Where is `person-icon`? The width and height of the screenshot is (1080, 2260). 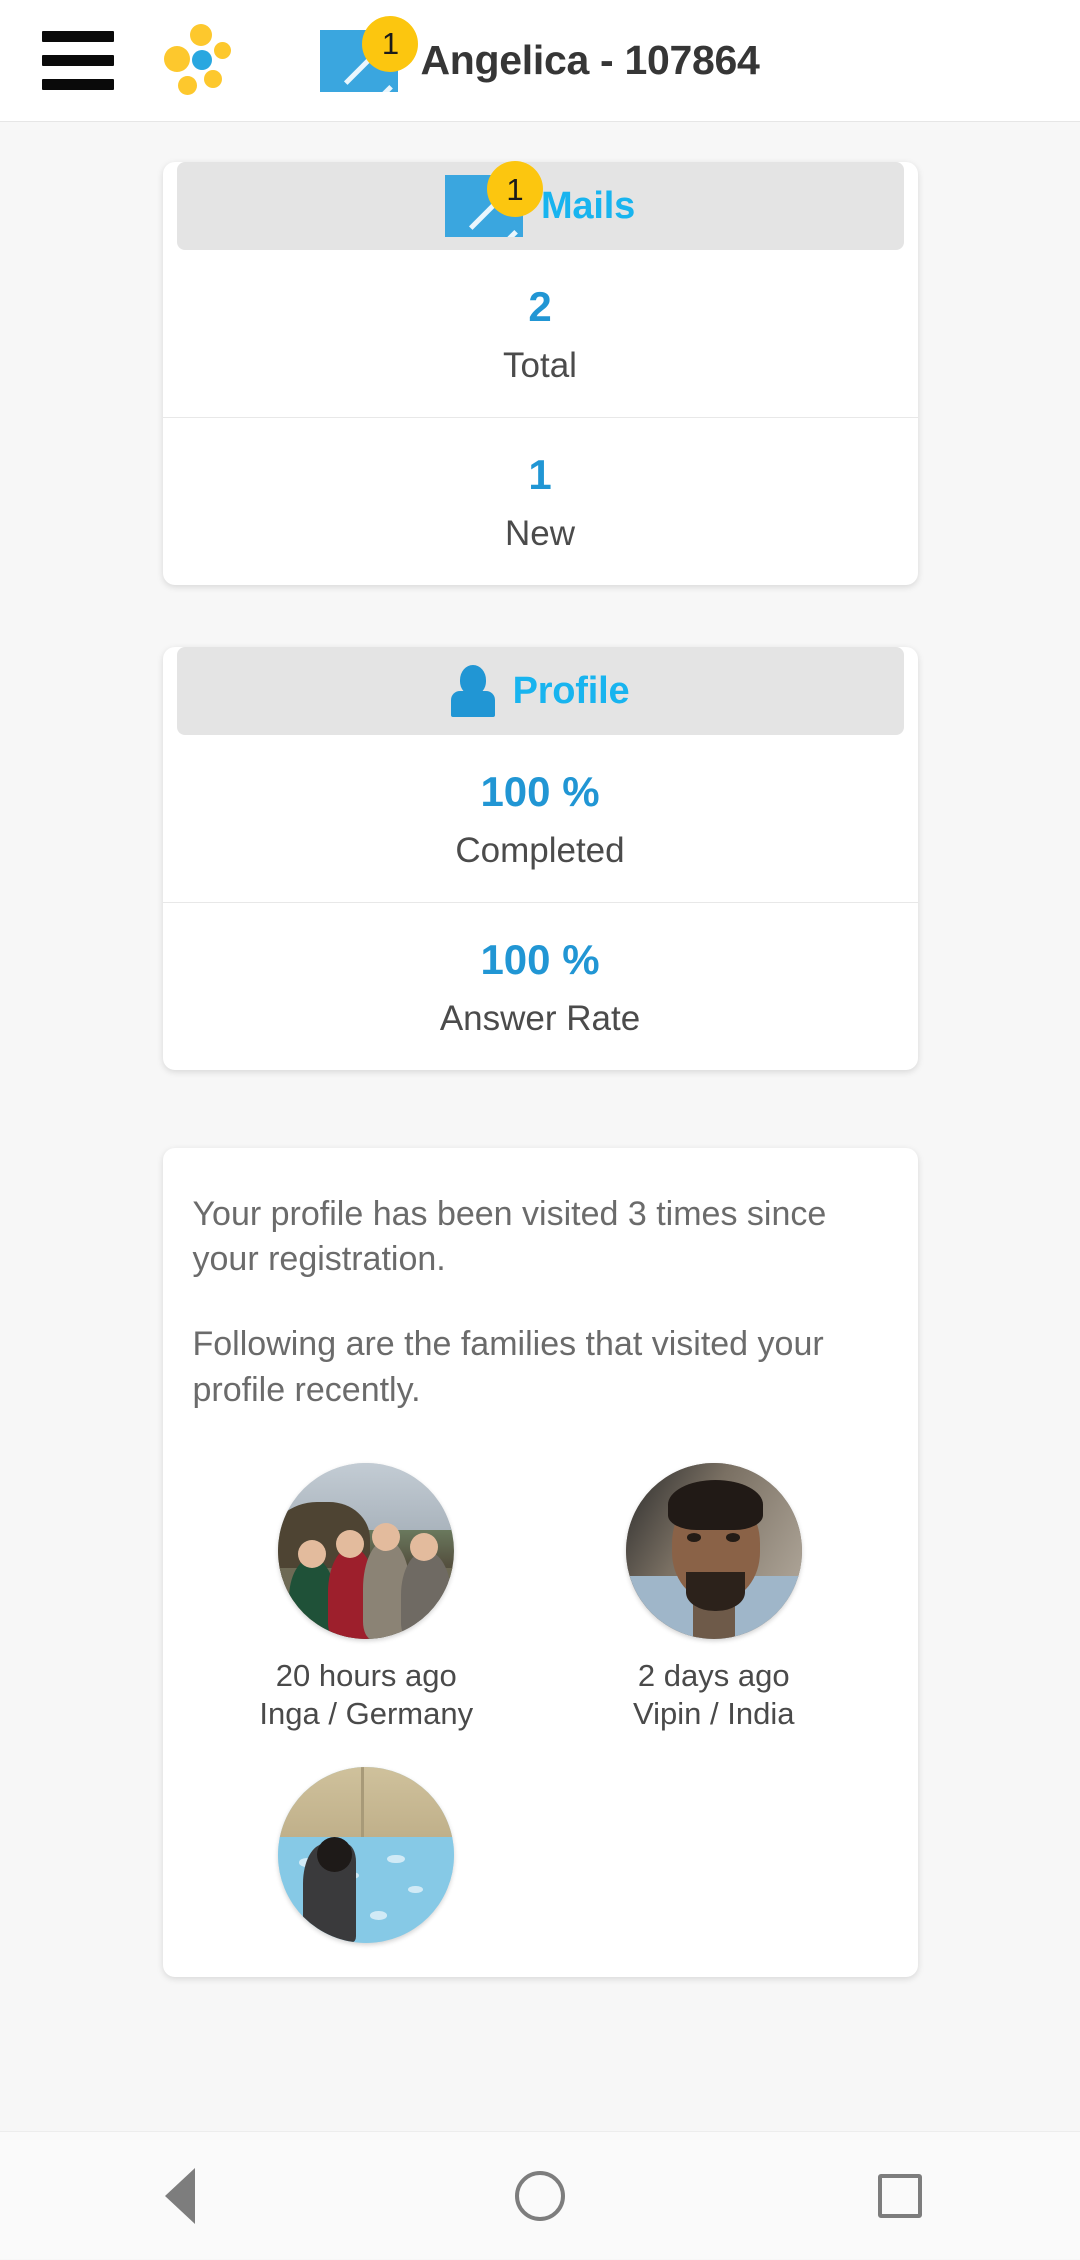
person-icon is located at coordinates (473, 691).